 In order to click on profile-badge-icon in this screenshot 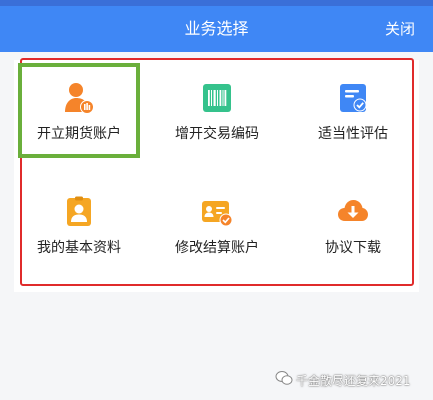, I will do `click(79, 211)`.